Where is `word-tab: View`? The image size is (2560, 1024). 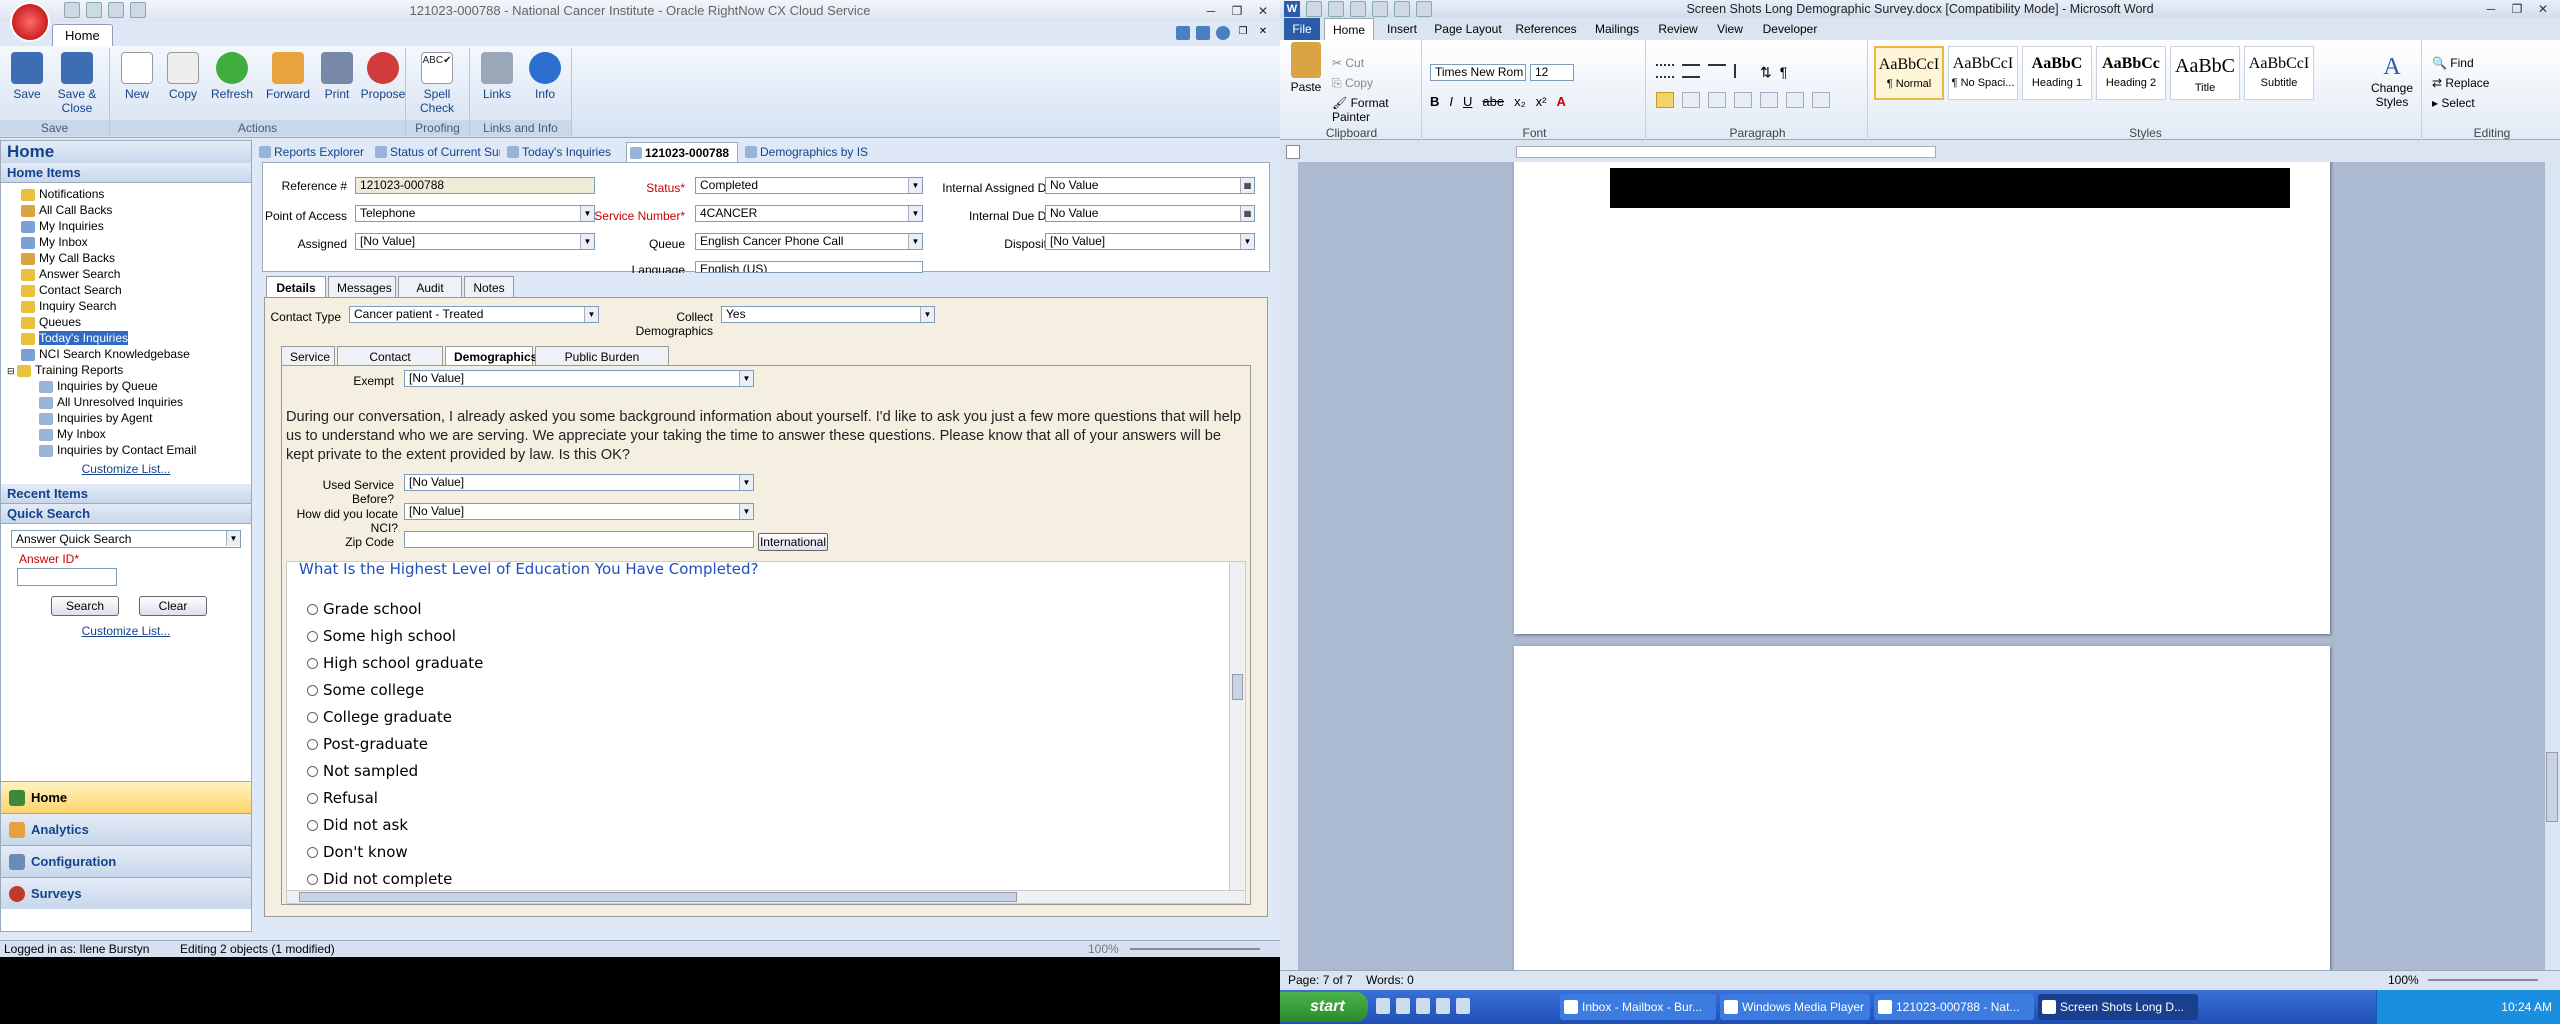 word-tab: View is located at coordinates (1730, 29).